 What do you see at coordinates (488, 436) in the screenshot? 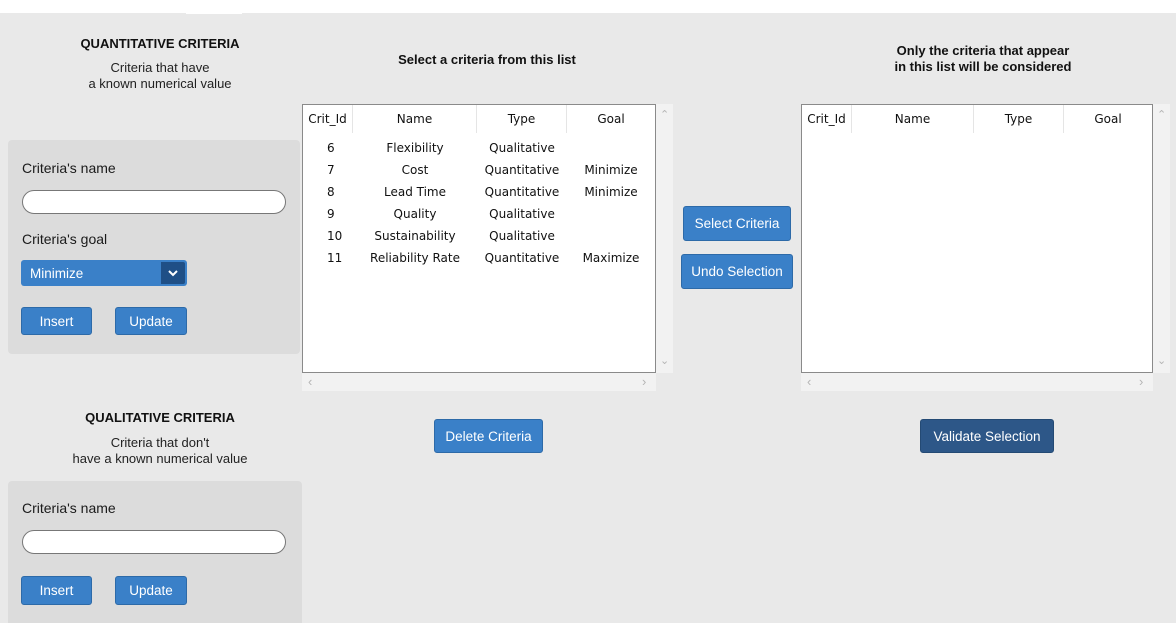
I see `delete-criteria-button: Delete Criteria` at bounding box center [488, 436].